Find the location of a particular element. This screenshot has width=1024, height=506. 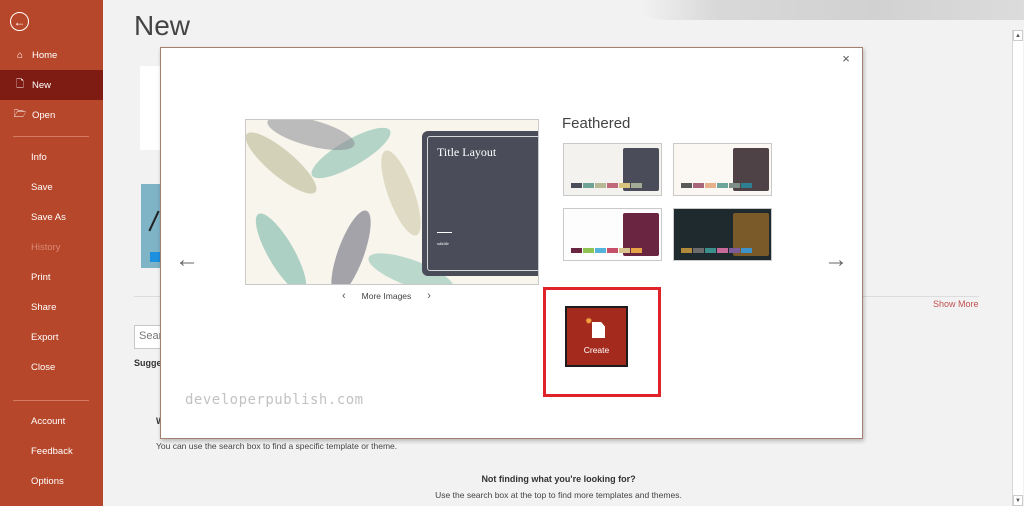

sparkle-icon: ✹ is located at coordinates (589, 321).